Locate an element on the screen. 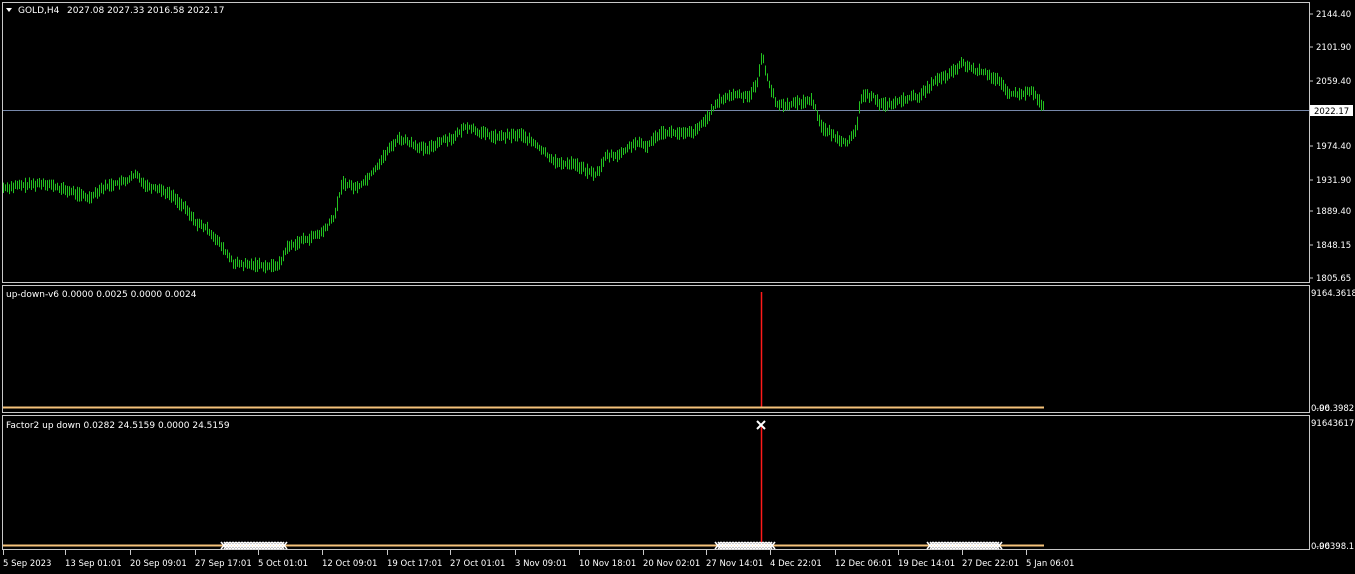  time-axis-label: 27 Dec 22:01 is located at coordinates (990, 564).